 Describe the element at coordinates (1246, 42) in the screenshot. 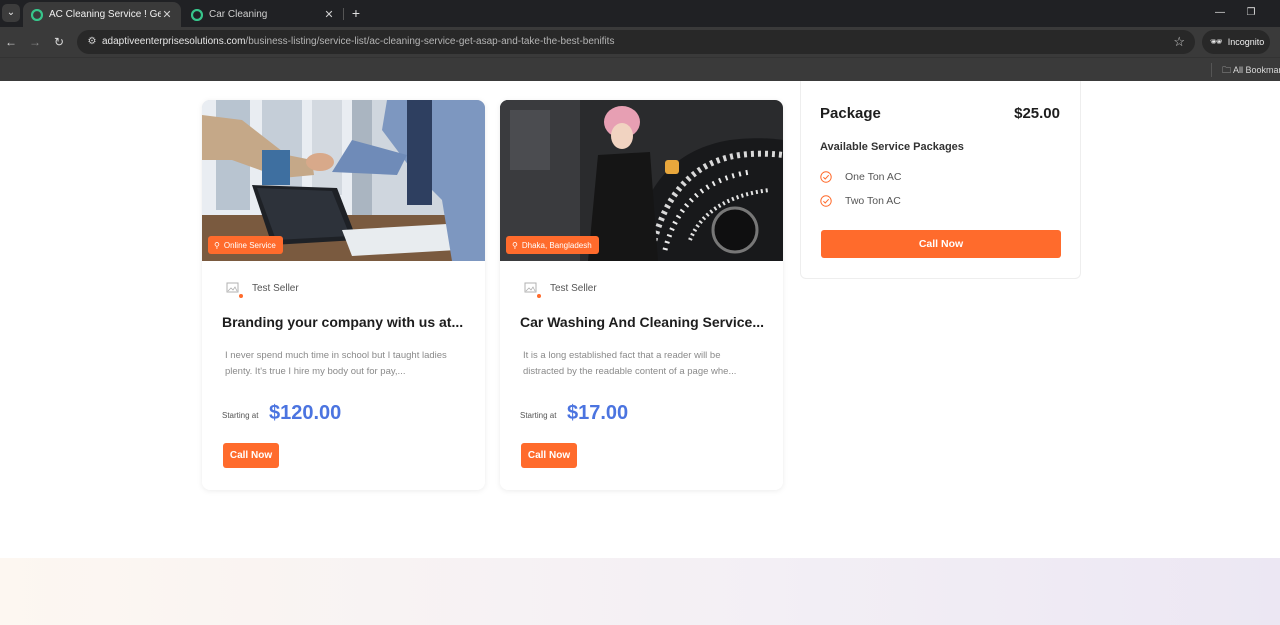

I see `incognito-label: Incognito` at that location.